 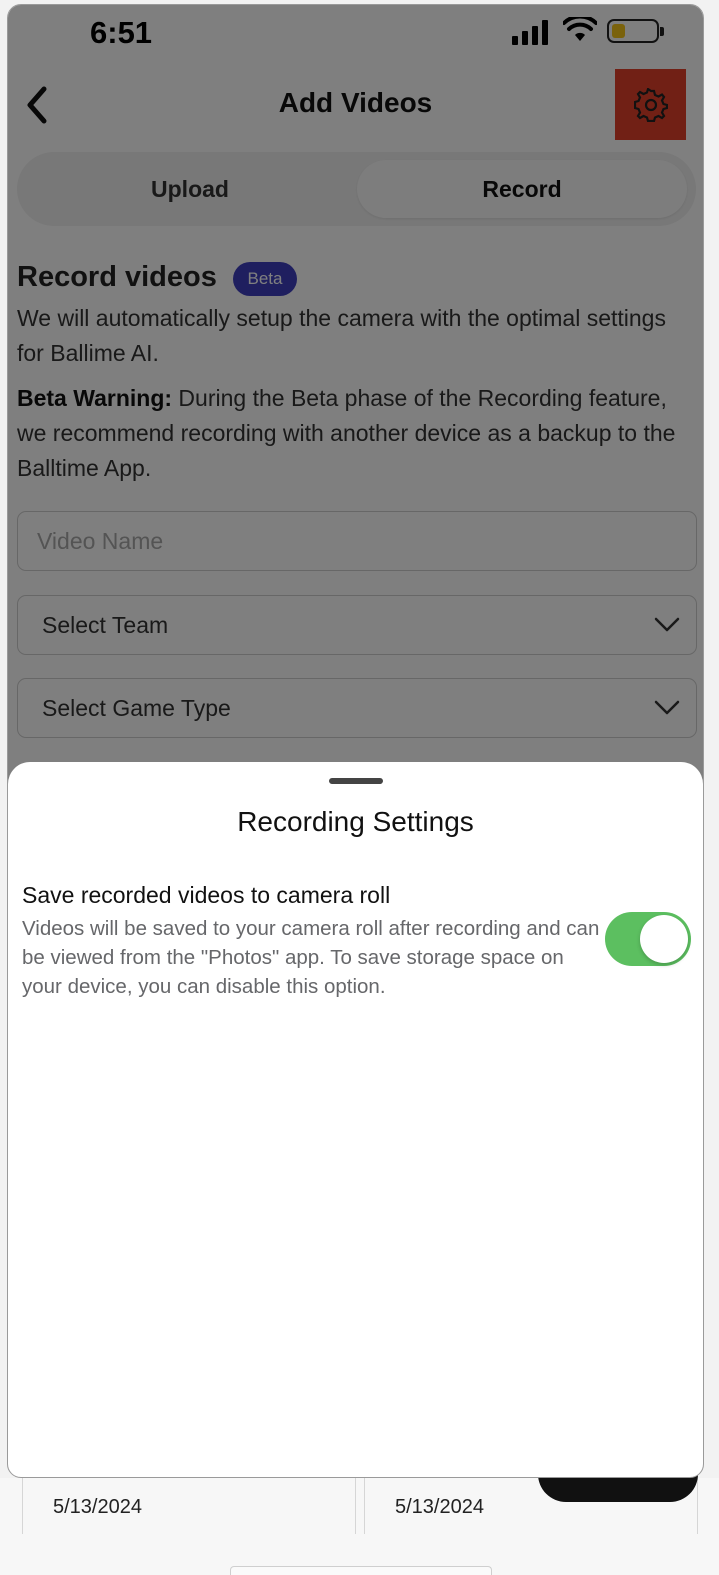 I want to click on sheet-grabber, so click(x=356, y=781).